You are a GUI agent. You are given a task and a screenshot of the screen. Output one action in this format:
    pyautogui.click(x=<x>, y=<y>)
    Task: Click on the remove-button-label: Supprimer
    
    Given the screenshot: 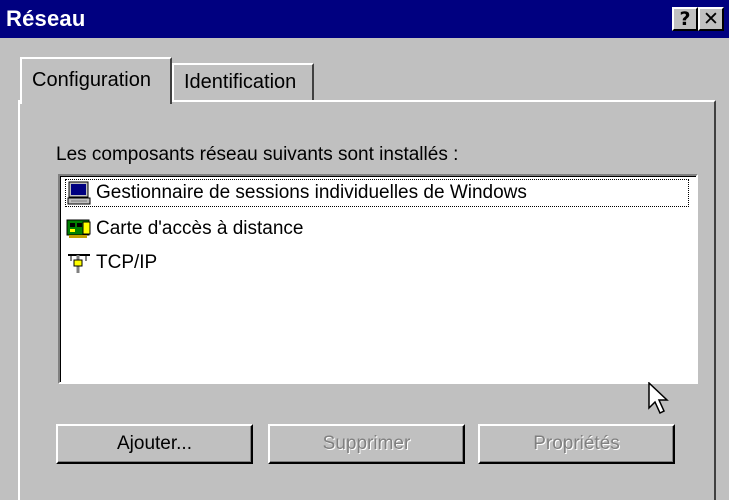 What is the action you would take?
    pyautogui.click(x=366, y=443)
    